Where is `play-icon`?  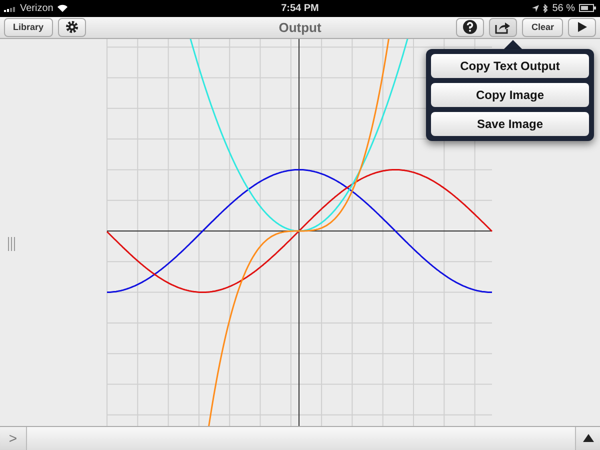
play-icon is located at coordinates (582, 27).